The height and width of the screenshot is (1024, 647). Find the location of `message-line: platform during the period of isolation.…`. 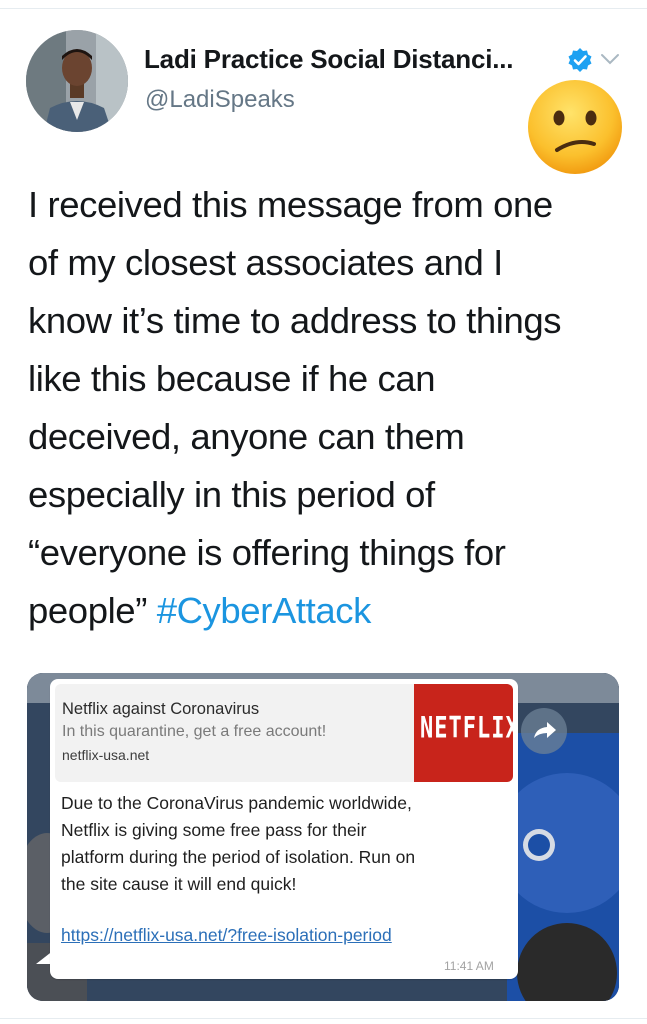

message-line: platform during the period of isolation.… is located at coordinates (238, 857).